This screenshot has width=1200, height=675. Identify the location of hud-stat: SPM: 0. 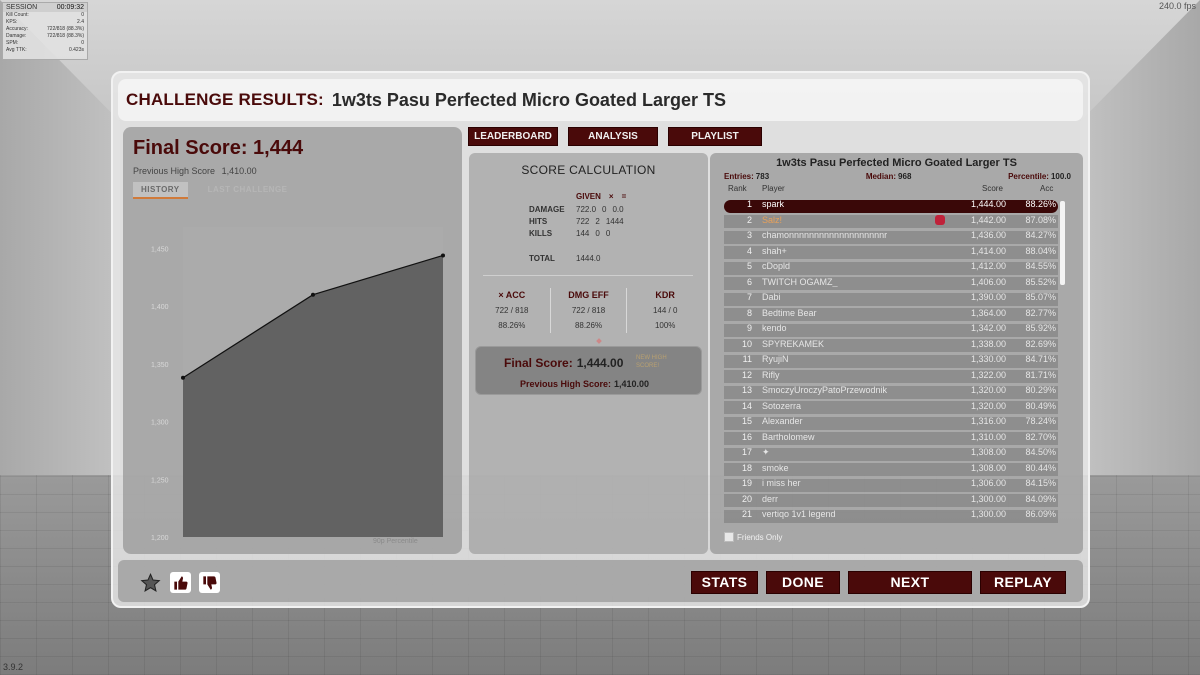
(45, 43).